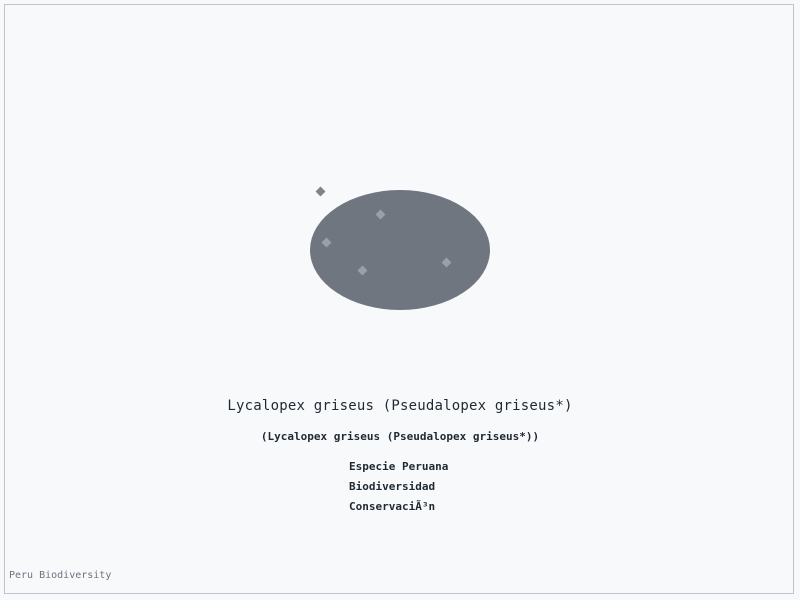 Image resolution: width=800 pixels, height=600 pixels. I want to click on species-illustration, so click(400, 250).